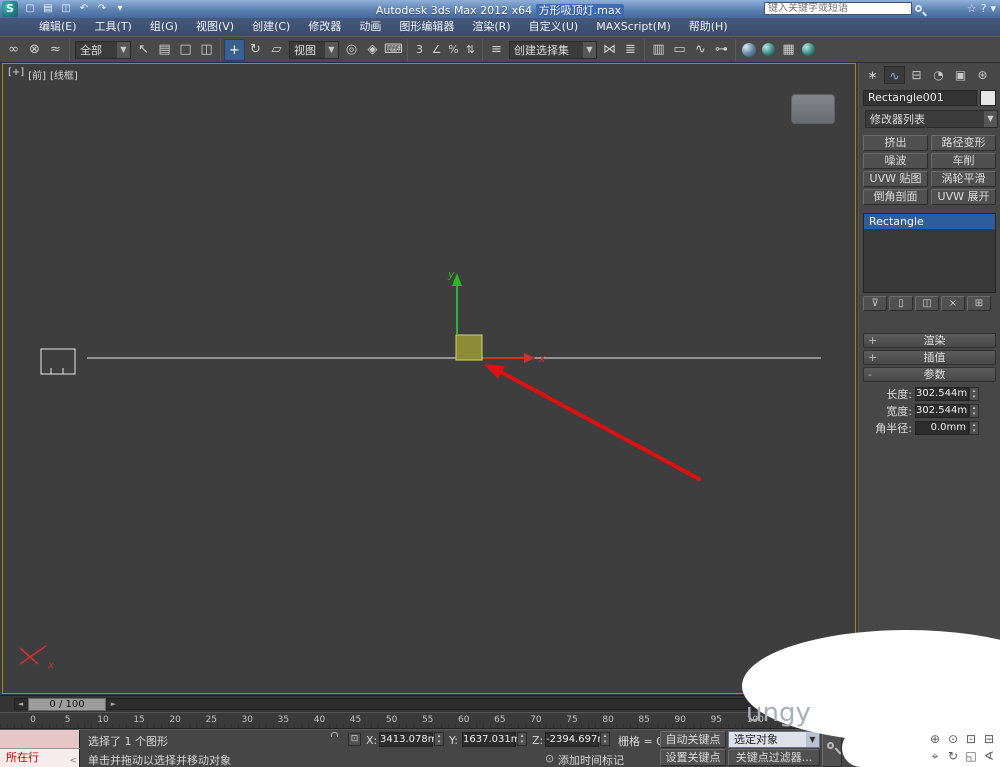  What do you see at coordinates (963, 197) in the screenshot?
I see `modifier-button-unwrap-uvw: UVW 展开` at bounding box center [963, 197].